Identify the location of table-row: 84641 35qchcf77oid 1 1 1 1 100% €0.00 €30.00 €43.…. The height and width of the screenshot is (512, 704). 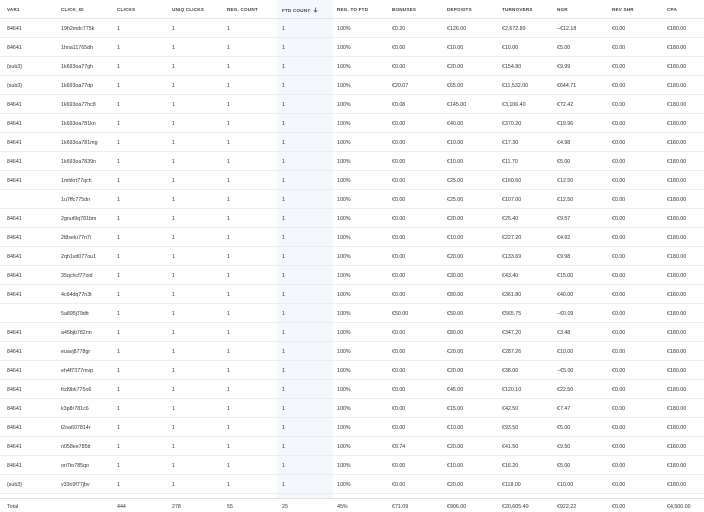
(352, 275).